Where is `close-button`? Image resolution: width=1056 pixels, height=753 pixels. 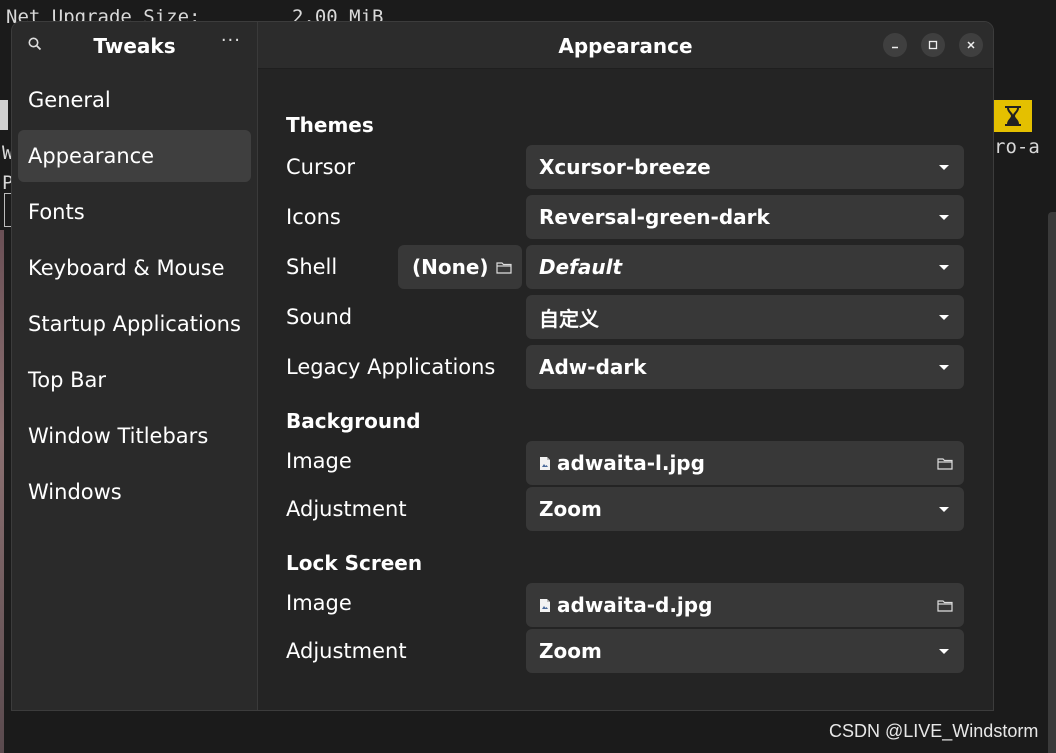 close-button is located at coordinates (971, 45).